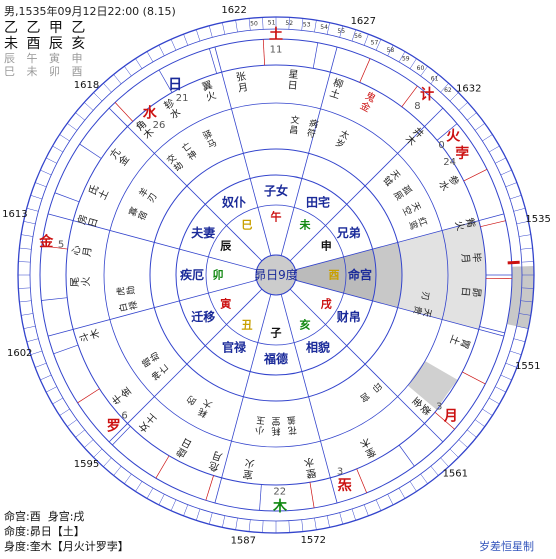 Image resolution: width=556 pixels, height=559 pixels. Describe the element at coordinates (86, 464) in the screenshot. I see `year-label: 1595` at that location.